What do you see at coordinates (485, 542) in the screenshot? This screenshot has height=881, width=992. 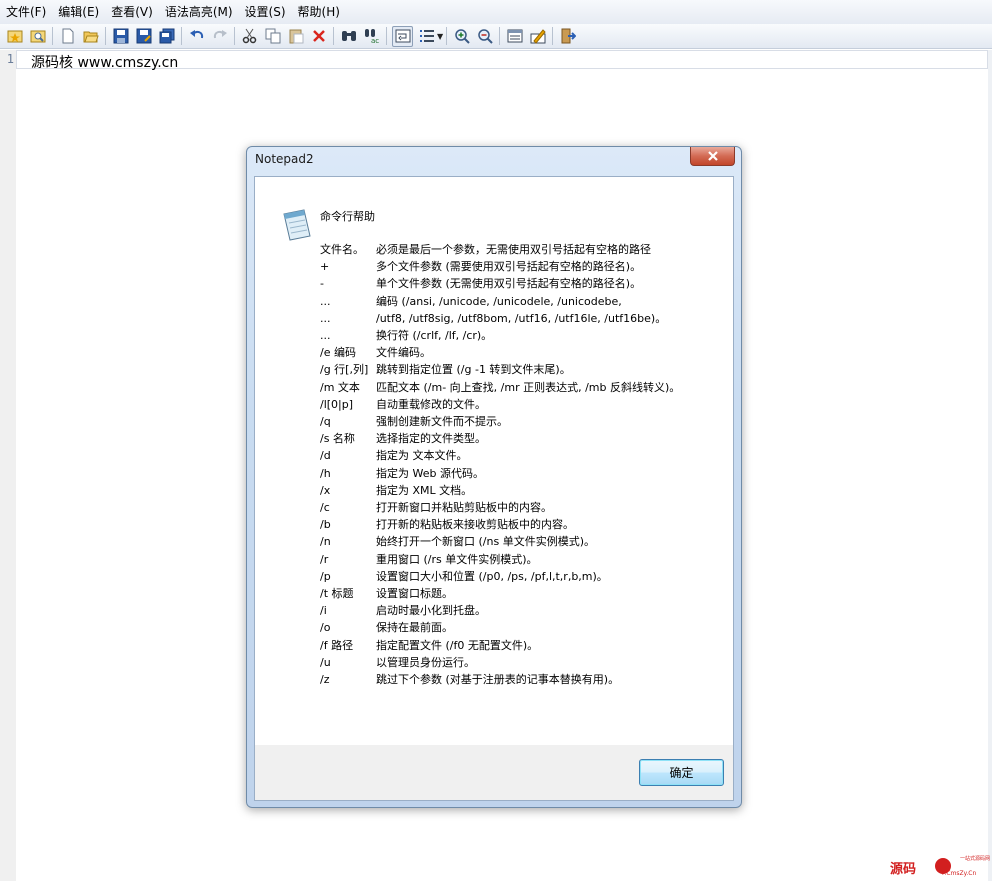 I see `help-description: 始终打开一个新窗口 (/ns 单文件实例模式)。` at bounding box center [485, 542].